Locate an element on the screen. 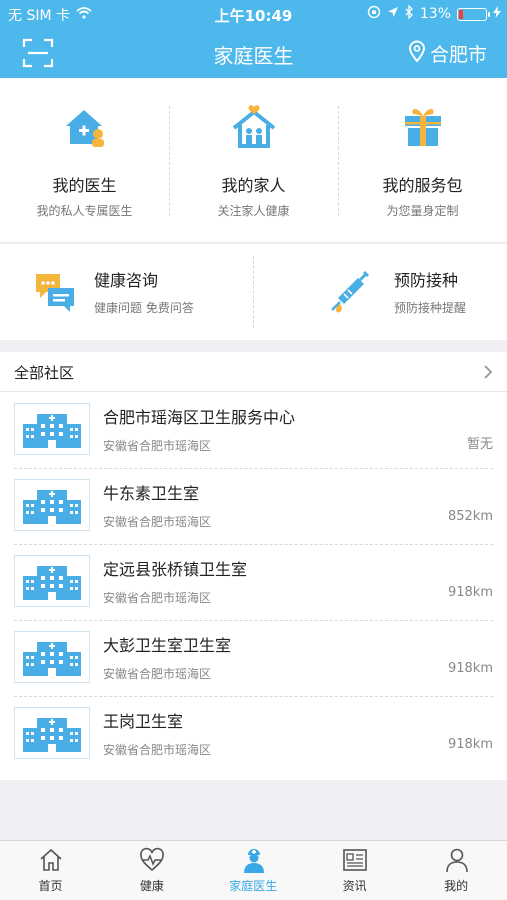 The height and width of the screenshot is (900, 507). community-distance: 暂无 is located at coordinates (479, 444).